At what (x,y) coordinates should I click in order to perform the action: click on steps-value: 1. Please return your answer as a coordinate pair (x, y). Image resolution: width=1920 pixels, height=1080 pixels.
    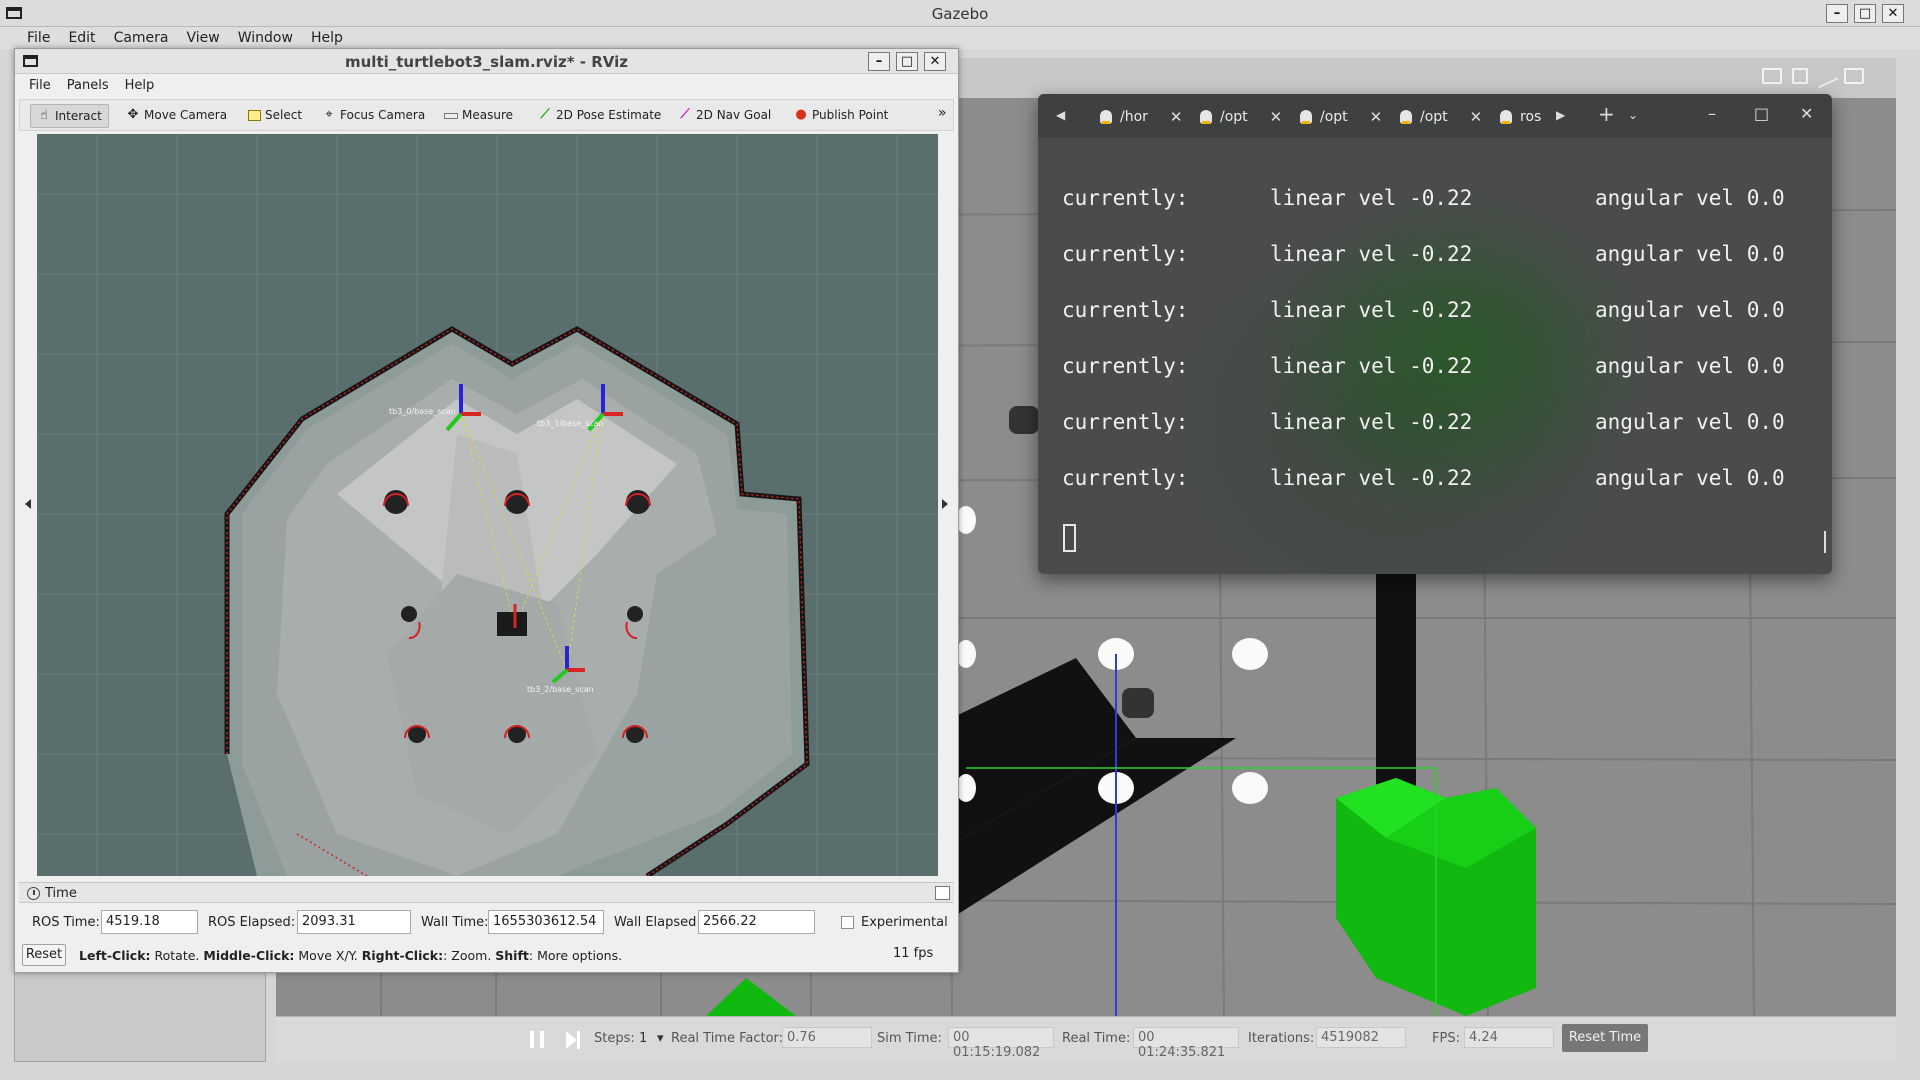
    Looking at the image, I should click on (643, 1038).